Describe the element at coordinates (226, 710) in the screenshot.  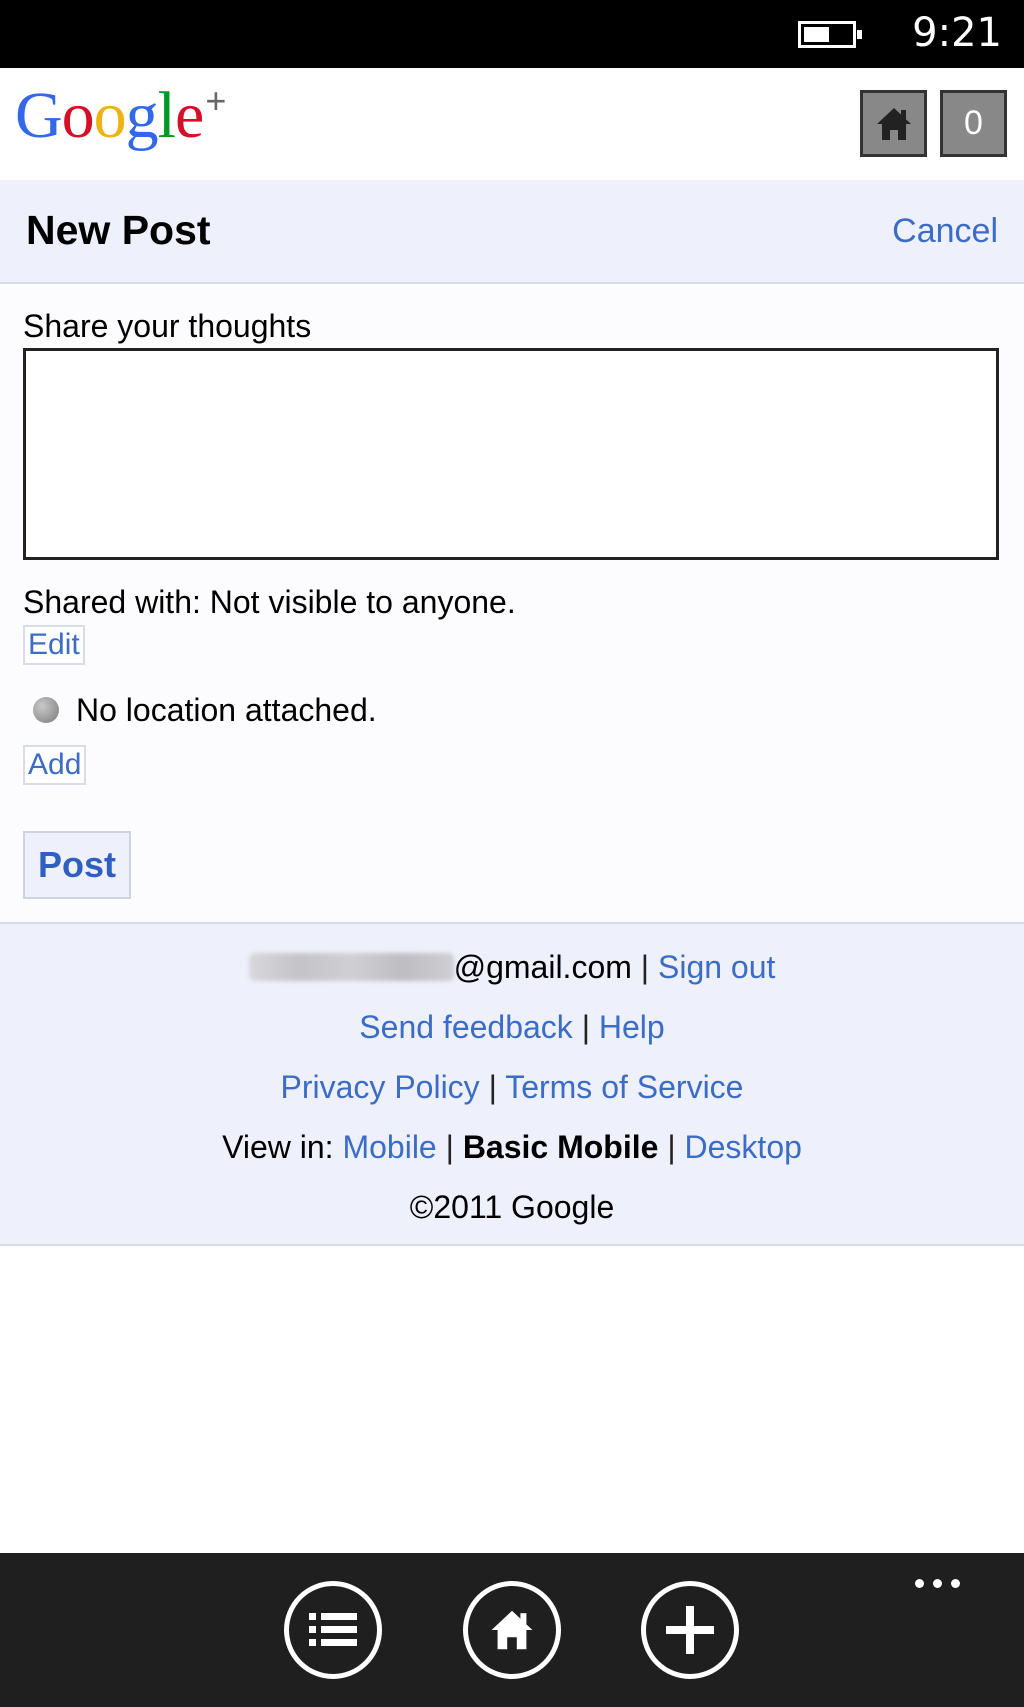
I see `location-text: No location attached.` at that location.